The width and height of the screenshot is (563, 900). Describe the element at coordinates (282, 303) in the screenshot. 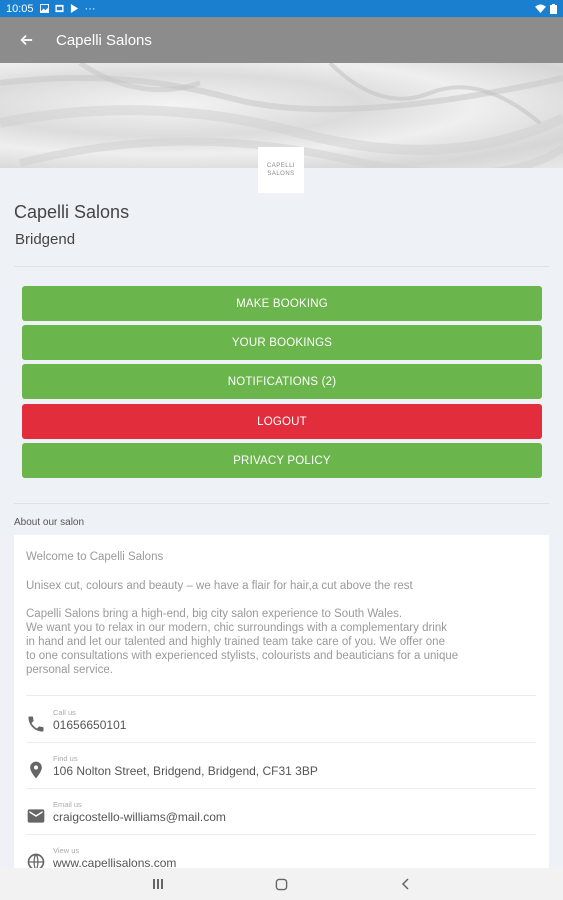

I see `make-booking-button: MAKE BOOKING` at that location.